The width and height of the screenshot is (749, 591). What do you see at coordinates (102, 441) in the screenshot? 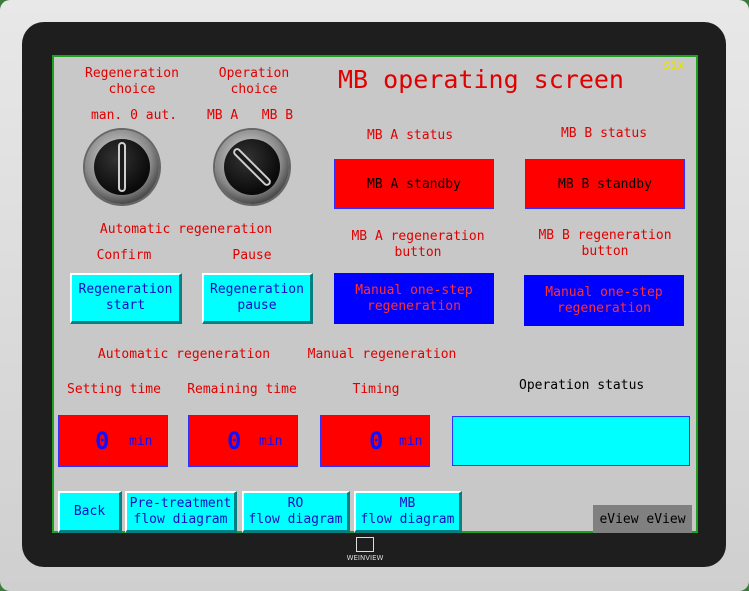
I see `setting-time-value: 0` at bounding box center [102, 441].